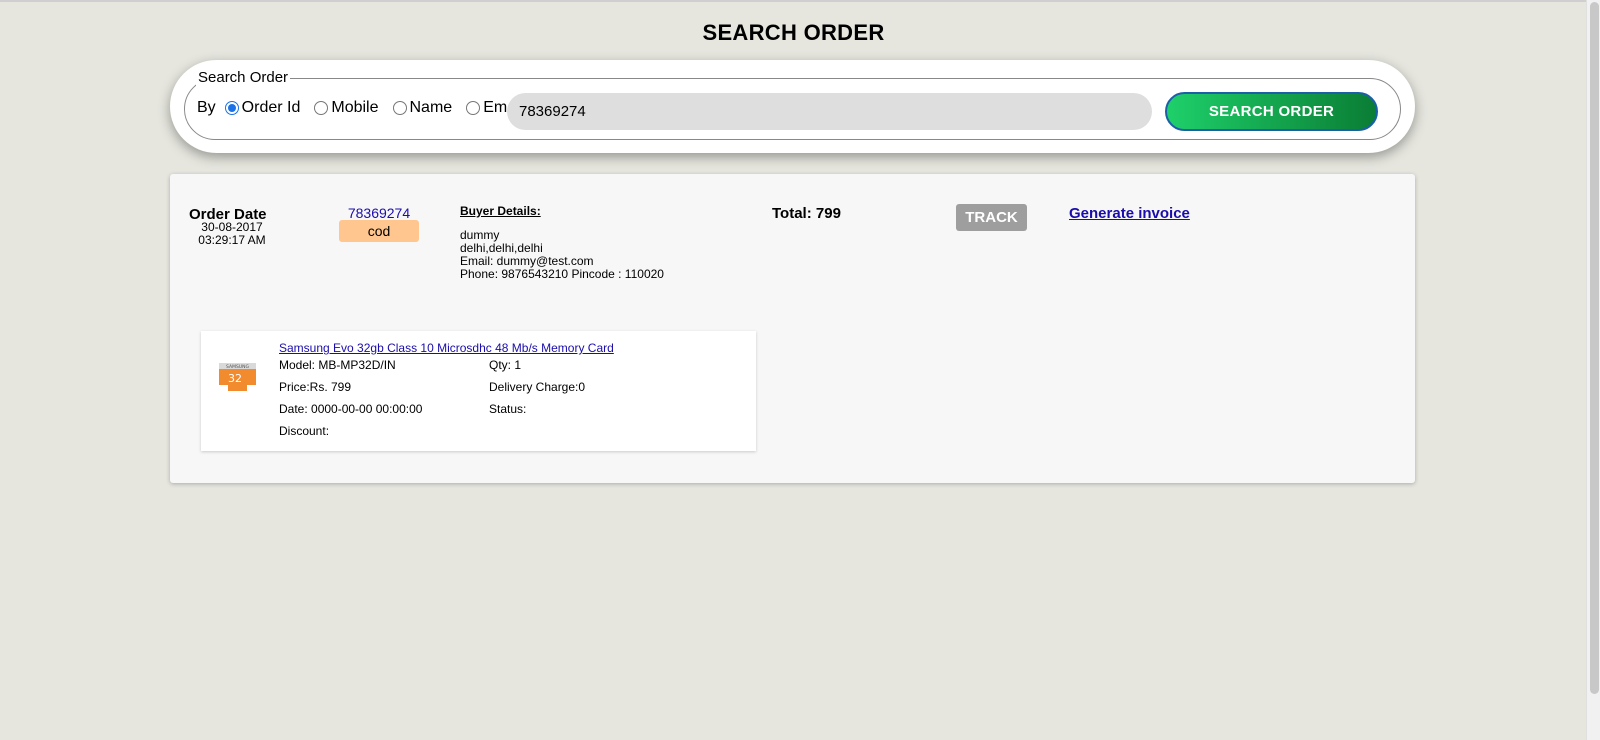 The height and width of the screenshot is (740, 1600). What do you see at coordinates (793, 1) in the screenshot?
I see `top-border` at bounding box center [793, 1].